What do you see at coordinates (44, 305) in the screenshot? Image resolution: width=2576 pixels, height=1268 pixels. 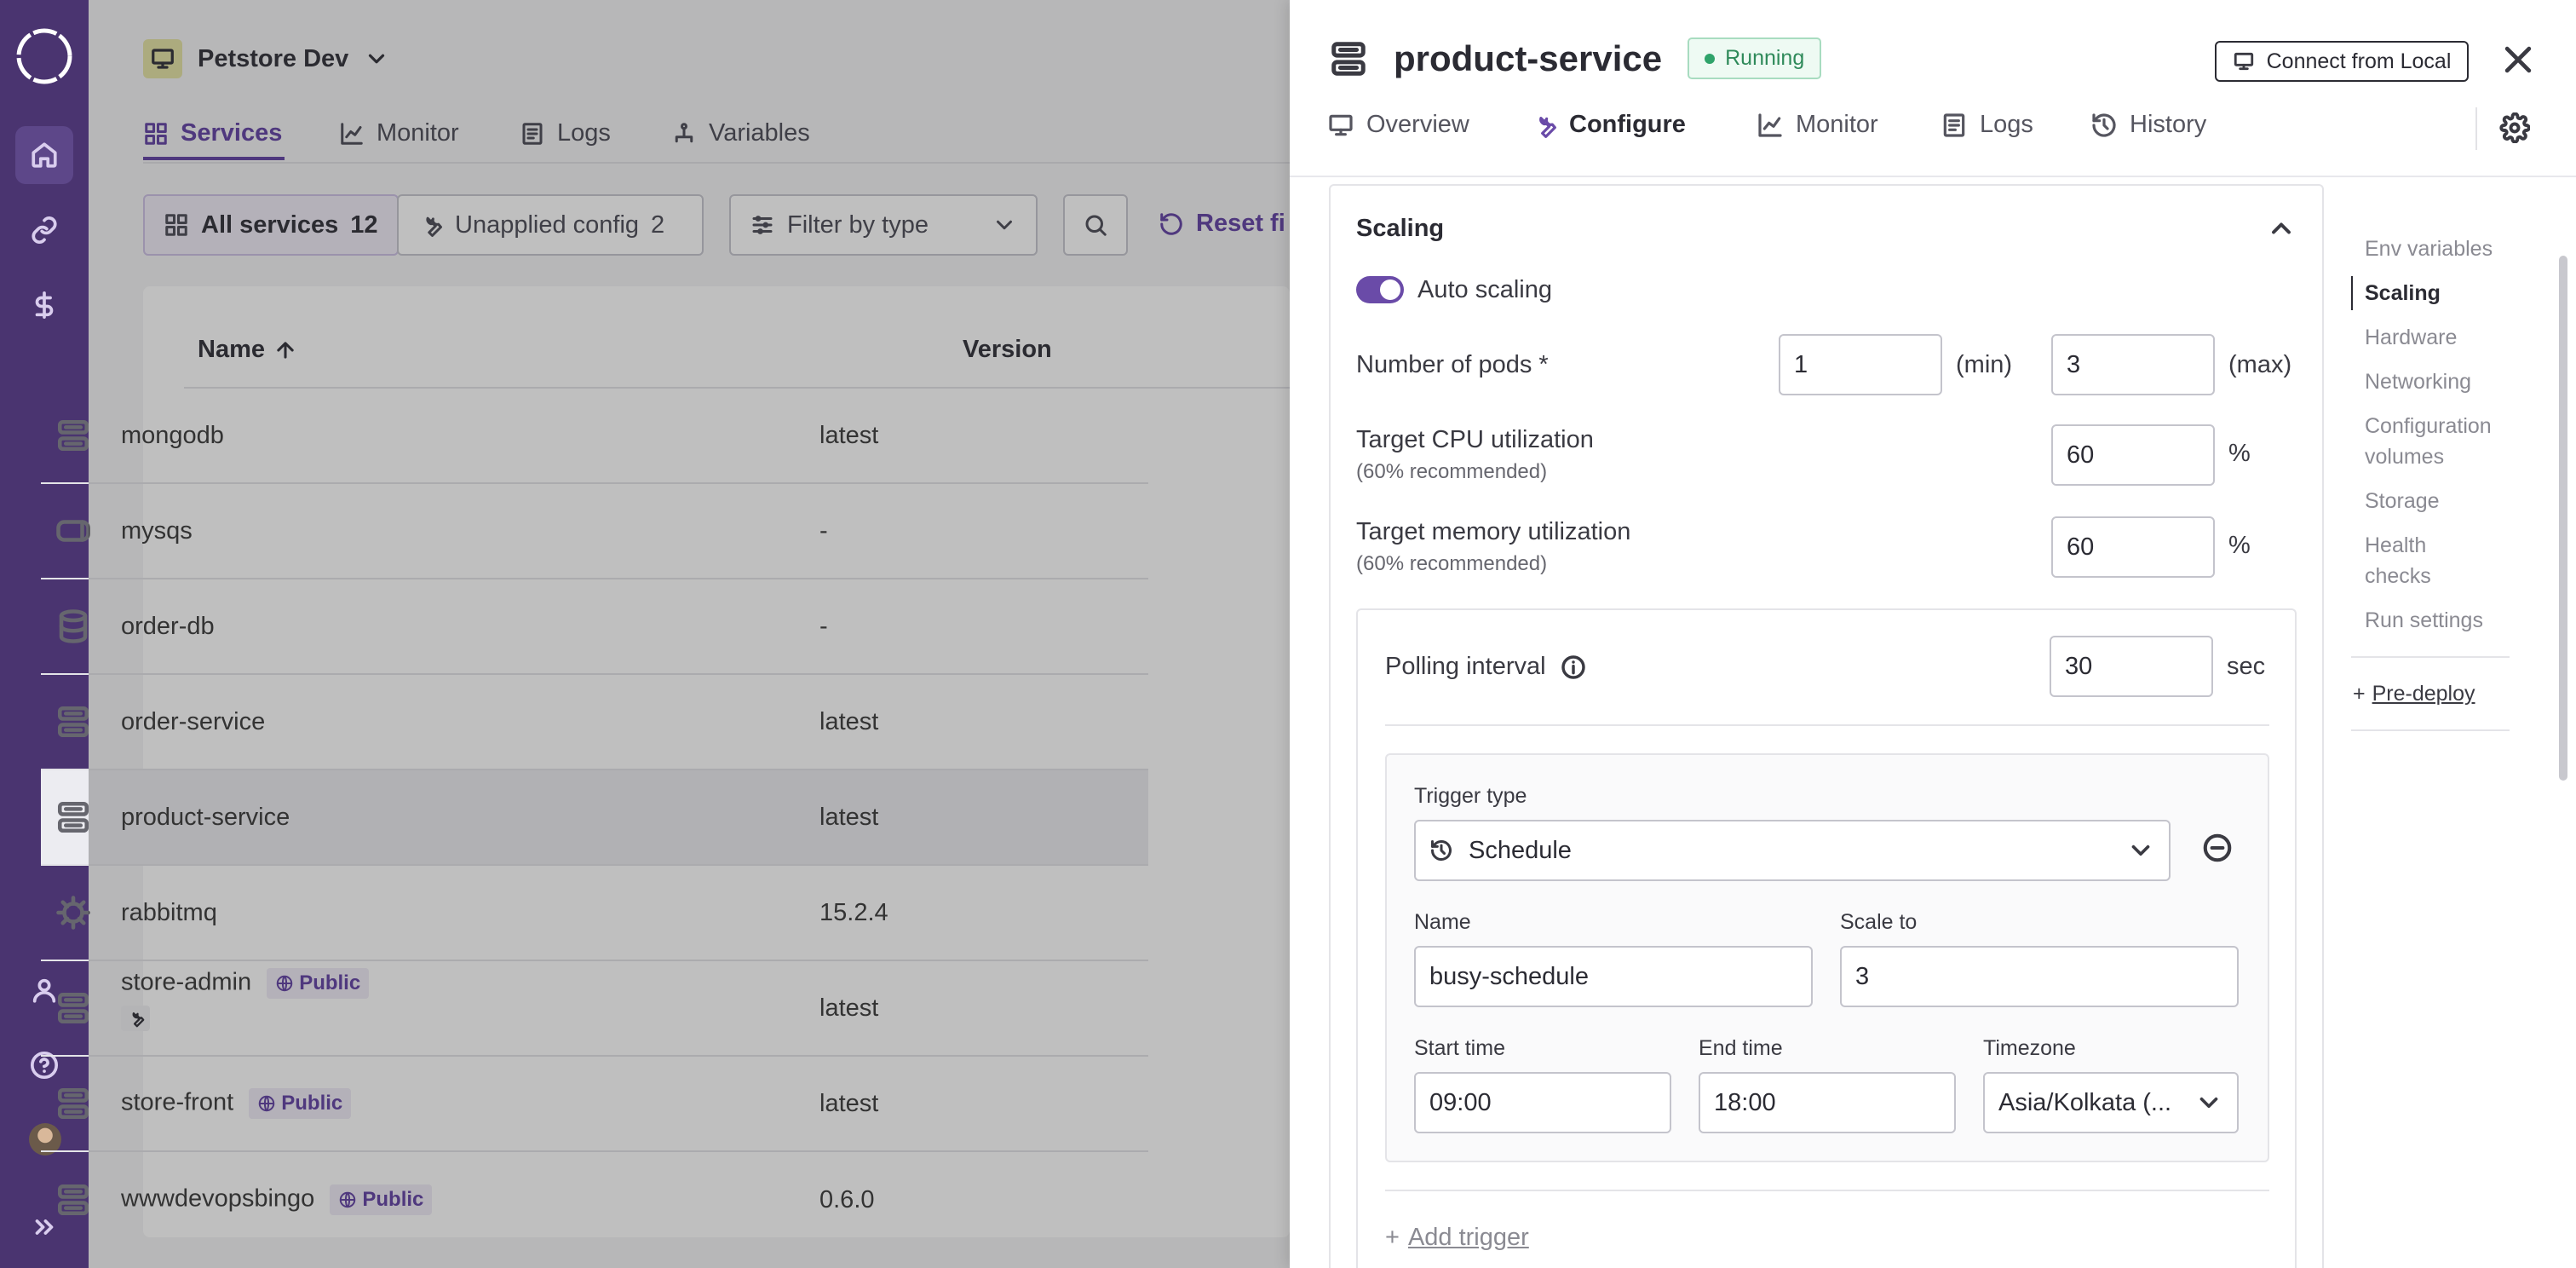 I see `dollar-icon` at bounding box center [44, 305].